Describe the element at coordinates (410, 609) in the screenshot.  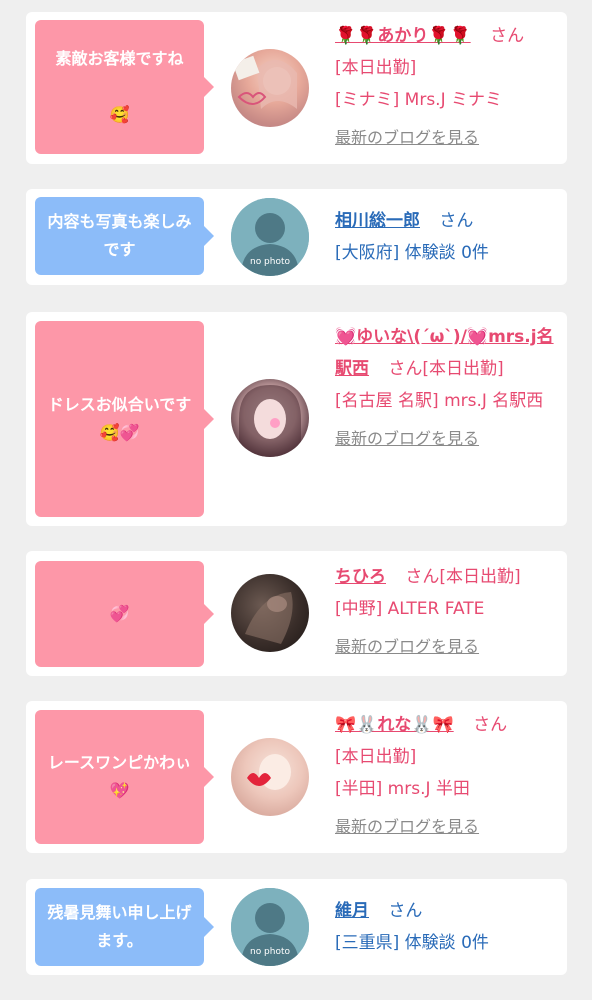
I see `shop-name: [中野] ALTER FATE` at that location.